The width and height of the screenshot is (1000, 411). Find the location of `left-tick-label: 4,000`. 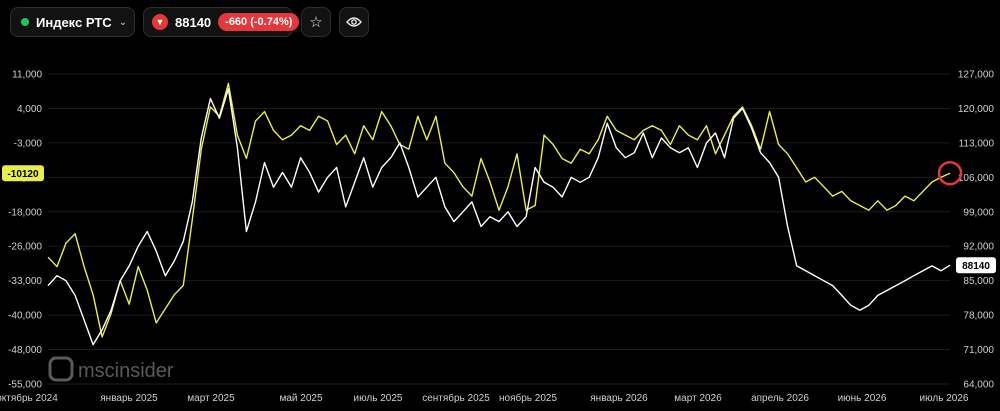

left-tick-label: 4,000 is located at coordinates (29, 109).